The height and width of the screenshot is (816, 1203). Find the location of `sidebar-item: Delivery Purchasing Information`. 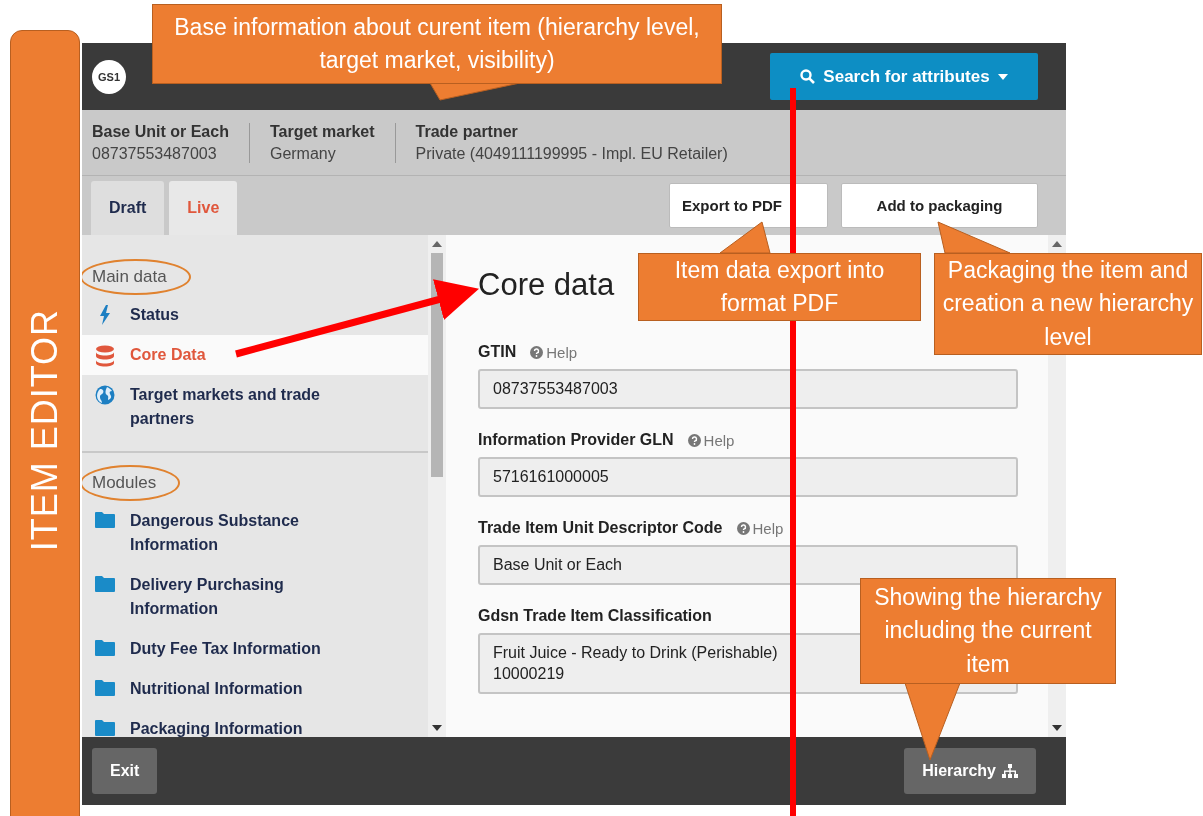

sidebar-item: Delivery Purchasing Information is located at coordinates (255, 597).